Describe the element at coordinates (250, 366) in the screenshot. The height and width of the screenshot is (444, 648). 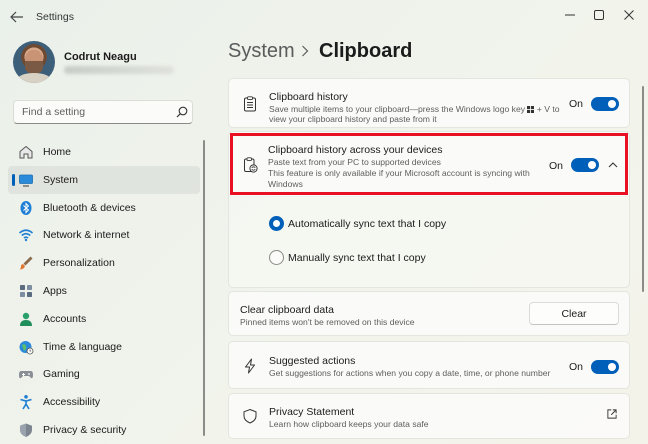
I see `lightning-icon` at that location.